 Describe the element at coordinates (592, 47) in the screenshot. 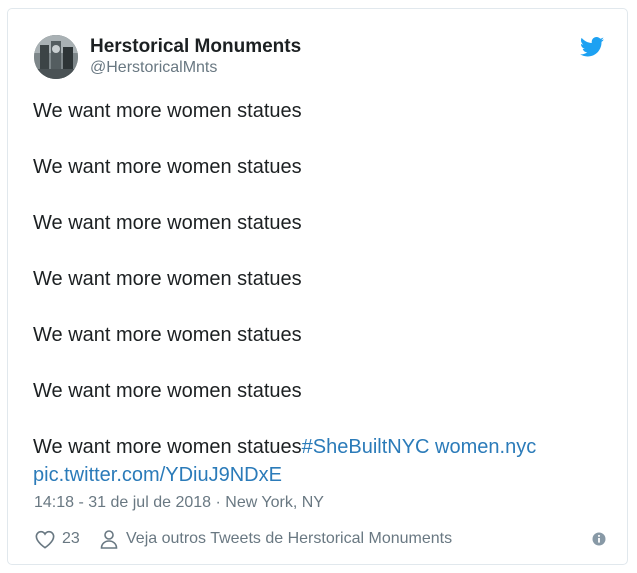

I see `twitter-bird-icon` at that location.